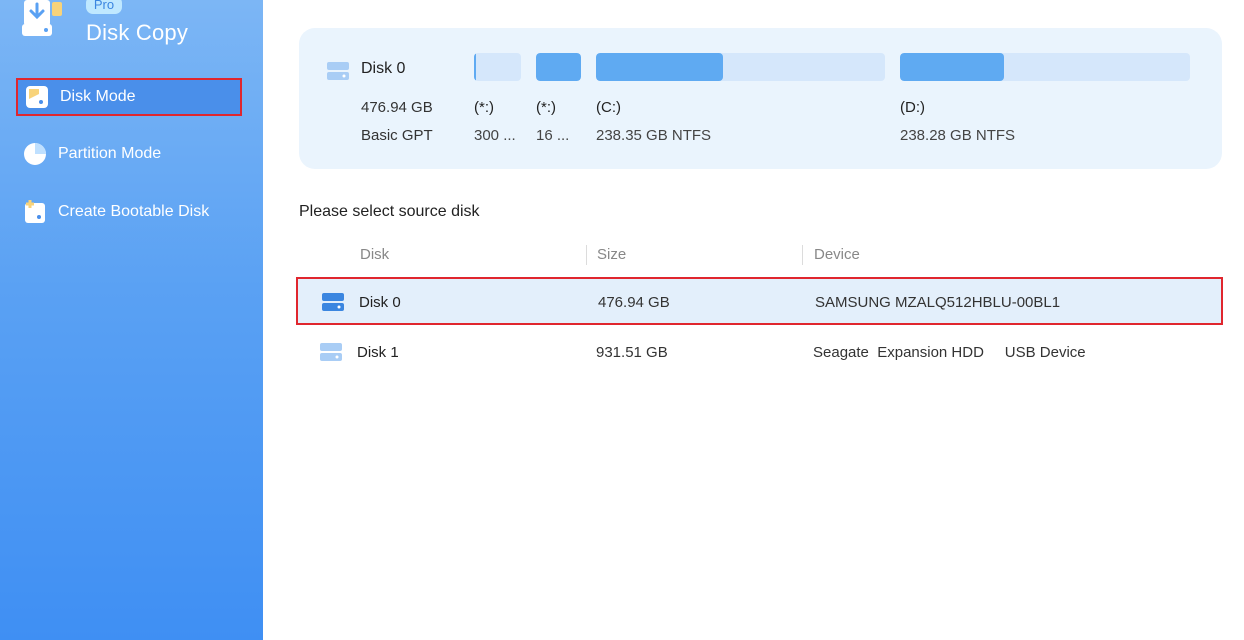 This screenshot has height=640, width=1244. I want to click on partition-fill-d, so click(952, 67).